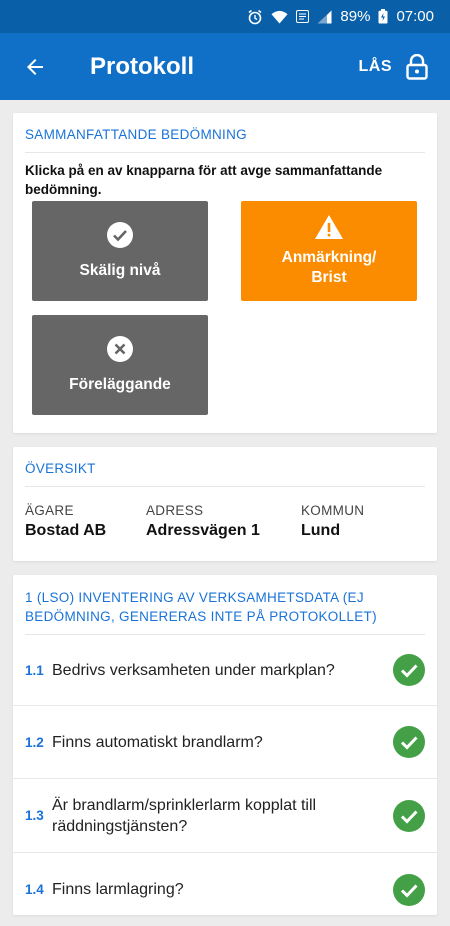 This screenshot has height=926, width=450. I want to click on question-number: 1.3, so click(38, 815).